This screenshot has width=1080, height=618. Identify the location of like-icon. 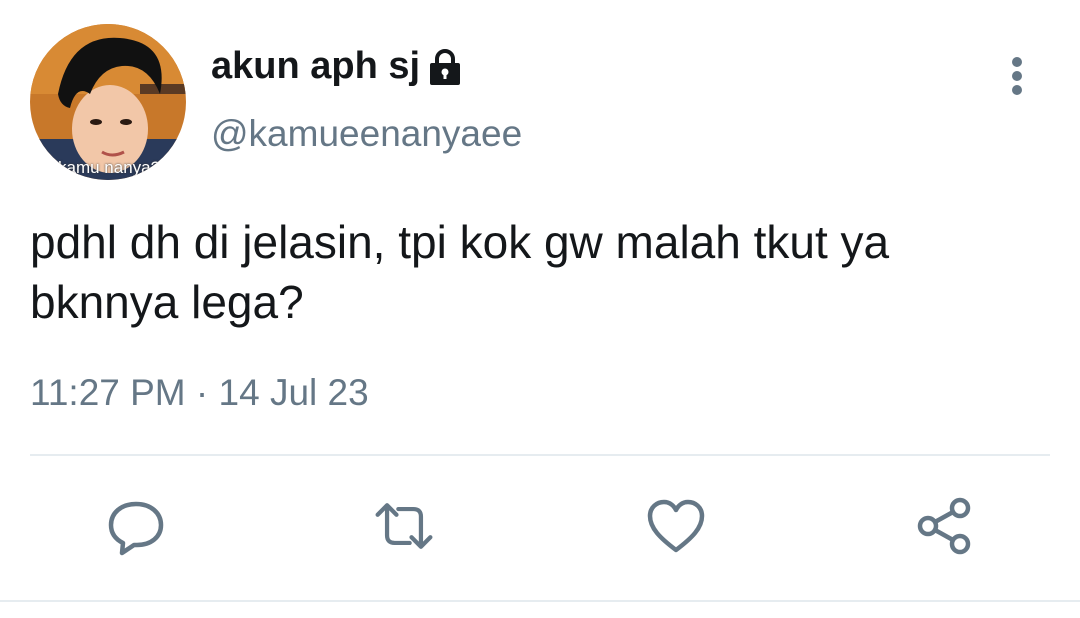
(676, 526).